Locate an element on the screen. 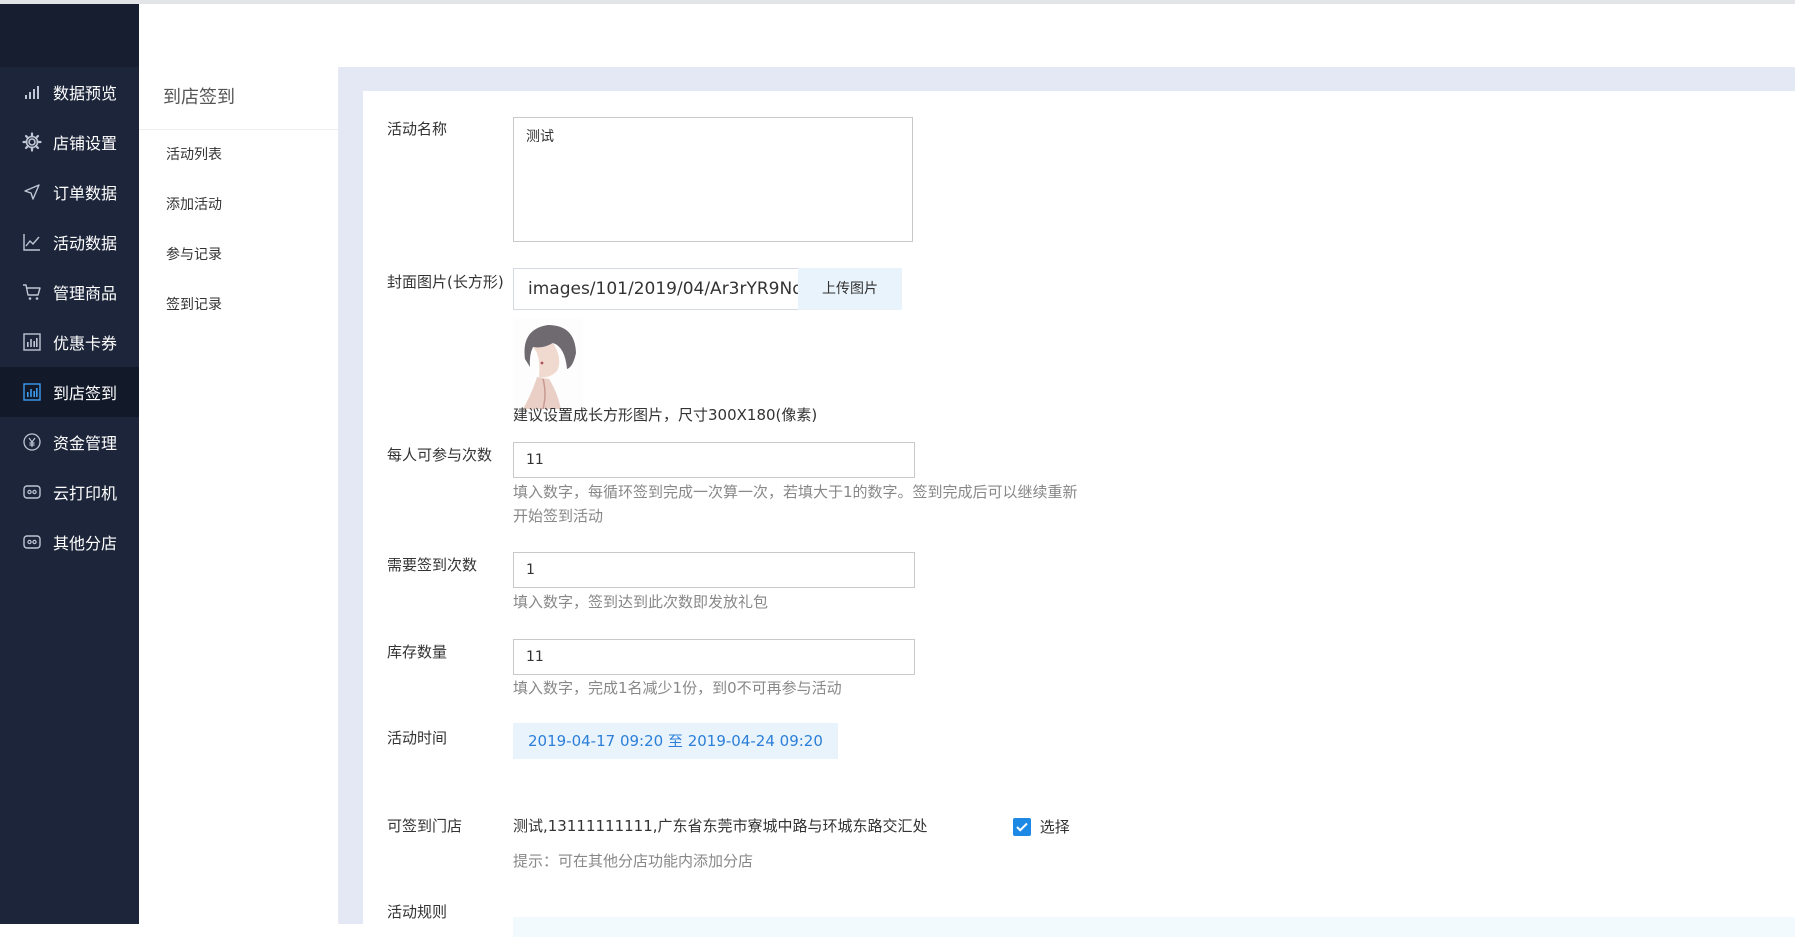 This screenshot has height=937, width=1795. activity-rules-editor is located at coordinates (1154, 927).